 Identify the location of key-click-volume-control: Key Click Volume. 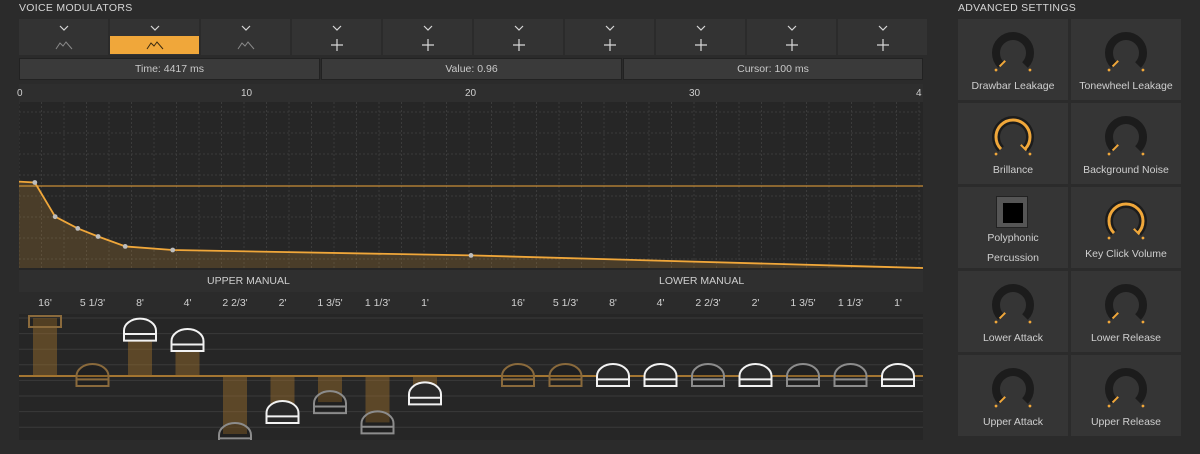
(1126, 227).